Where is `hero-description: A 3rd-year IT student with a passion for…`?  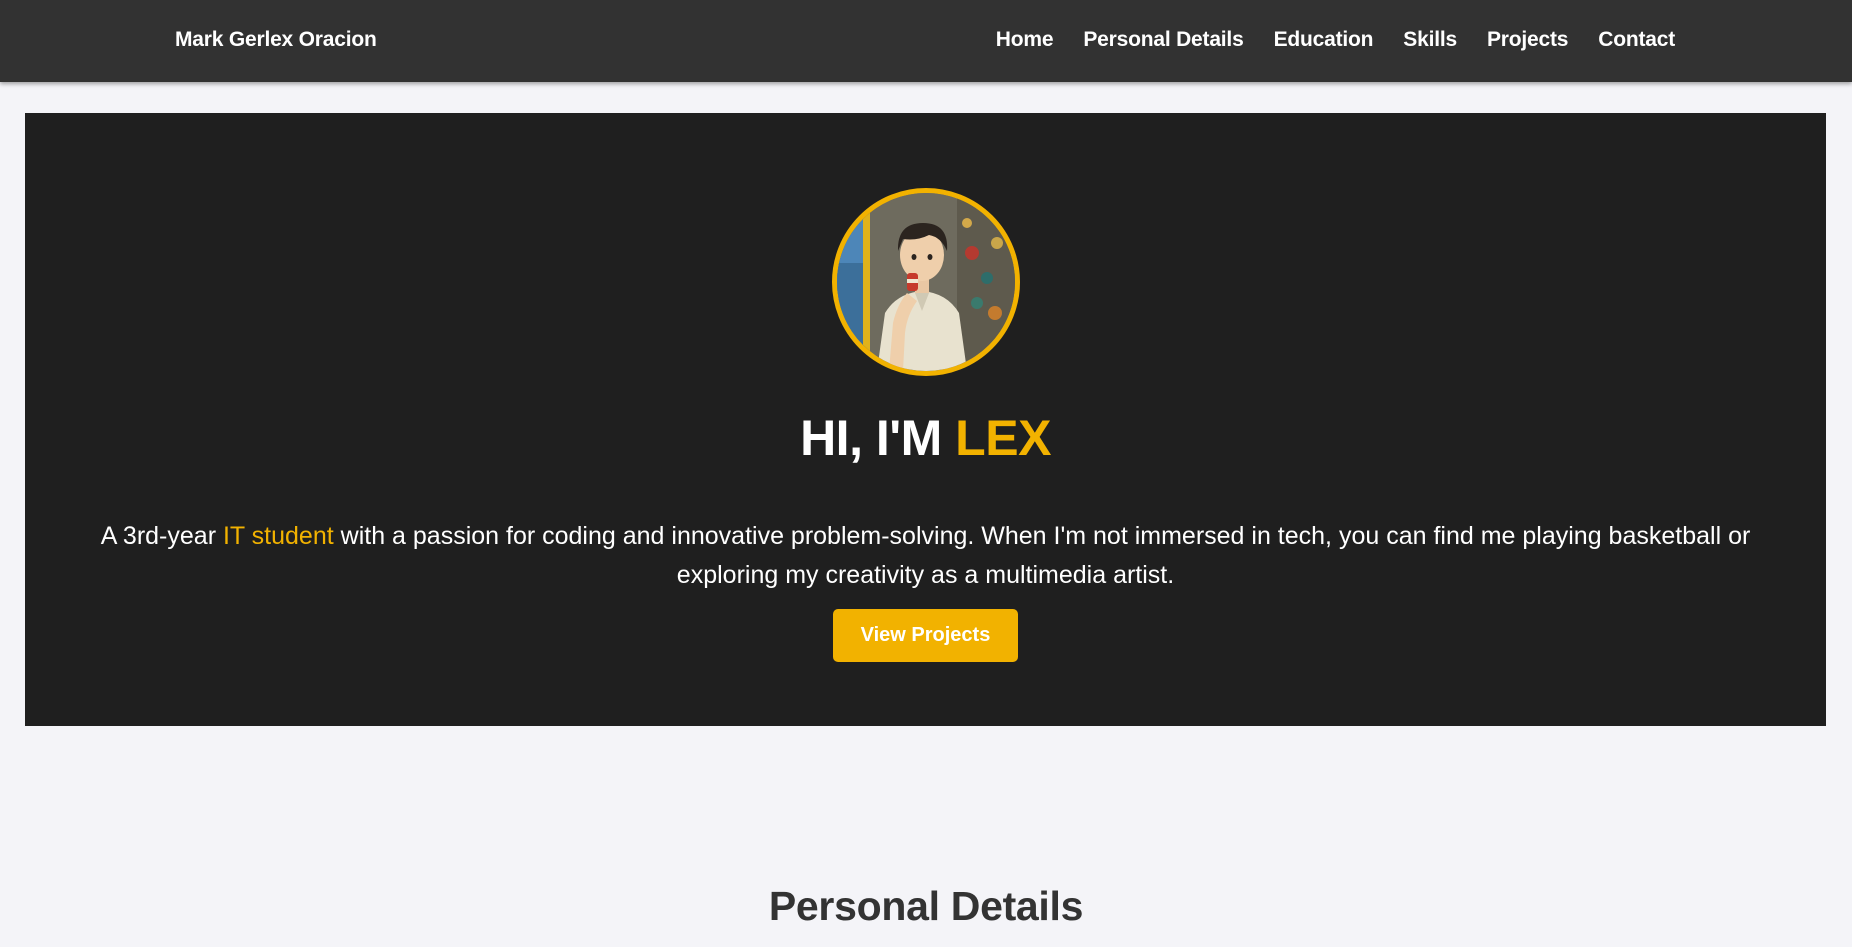
hero-description: A 3rd-year IT student with a passion for… is located at coordinates (925, 556).